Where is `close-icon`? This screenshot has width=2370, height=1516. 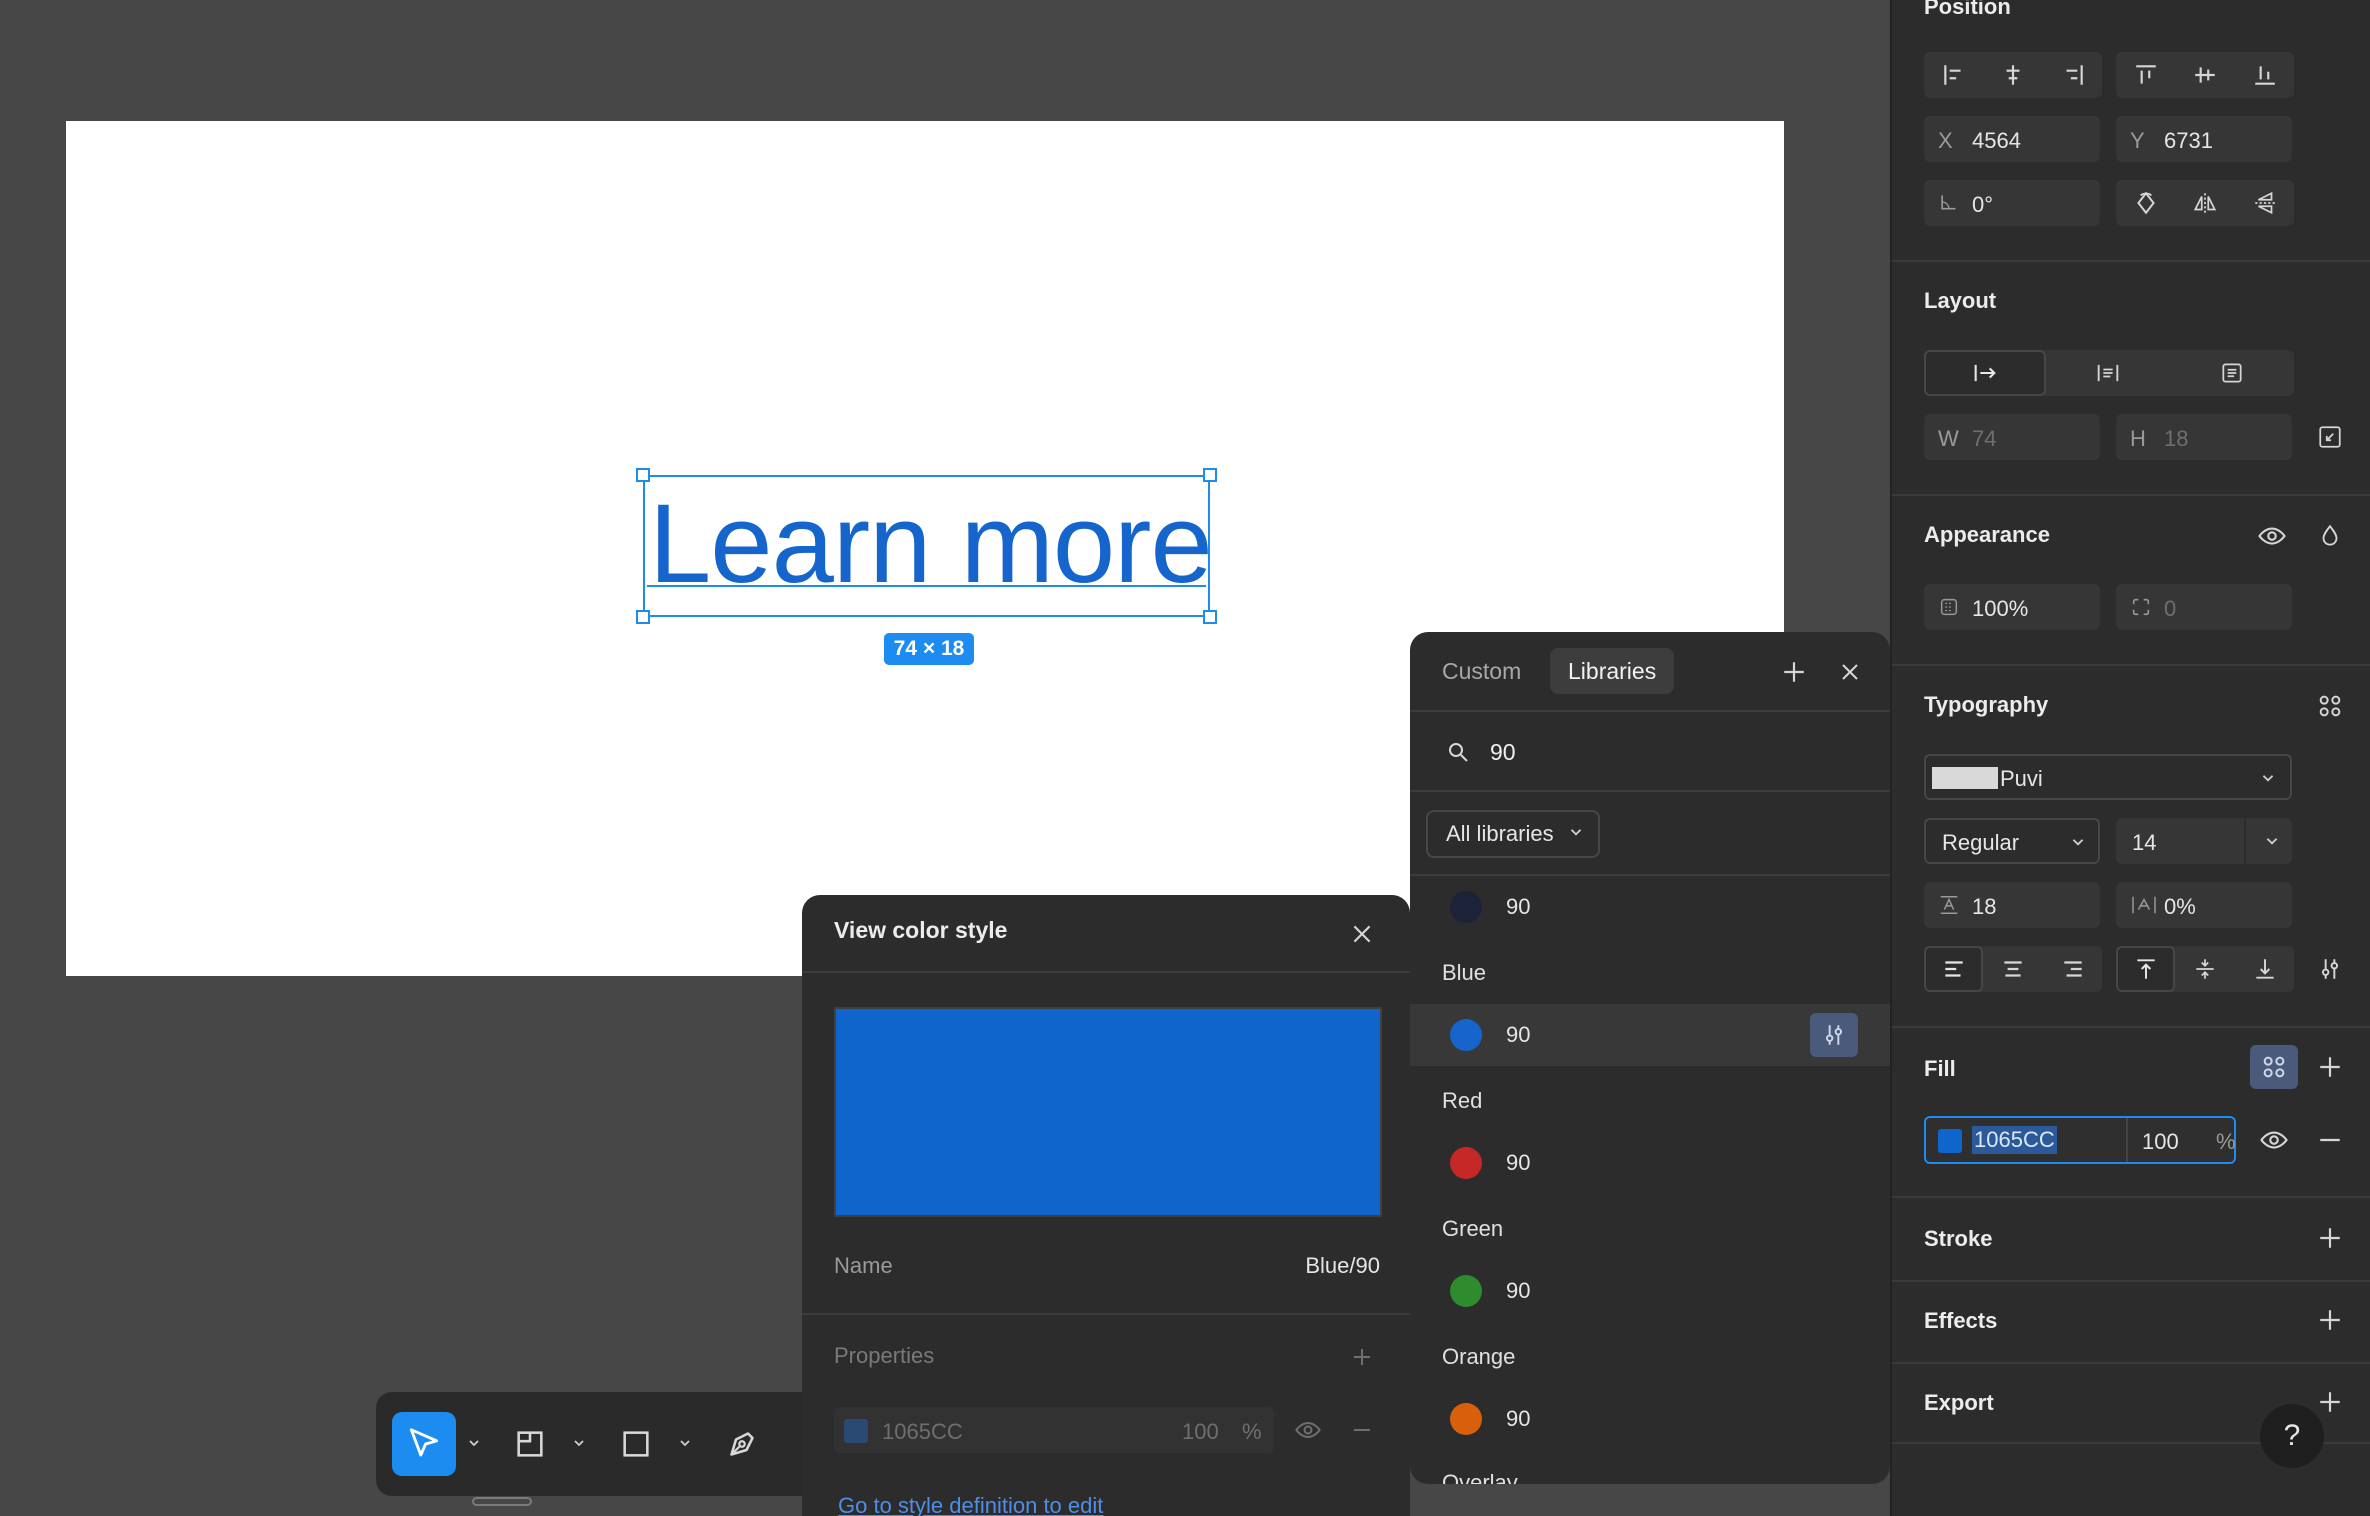 close-icon is located at coordinates (1362, 934).